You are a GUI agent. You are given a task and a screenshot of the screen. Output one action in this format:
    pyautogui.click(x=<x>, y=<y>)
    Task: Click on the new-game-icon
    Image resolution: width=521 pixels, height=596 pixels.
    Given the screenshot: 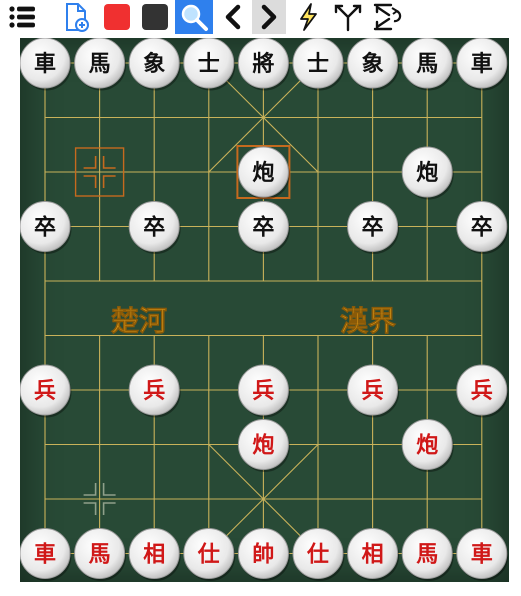 What is the action you would take?
    pyautogui.click(x=76, y=17)
    